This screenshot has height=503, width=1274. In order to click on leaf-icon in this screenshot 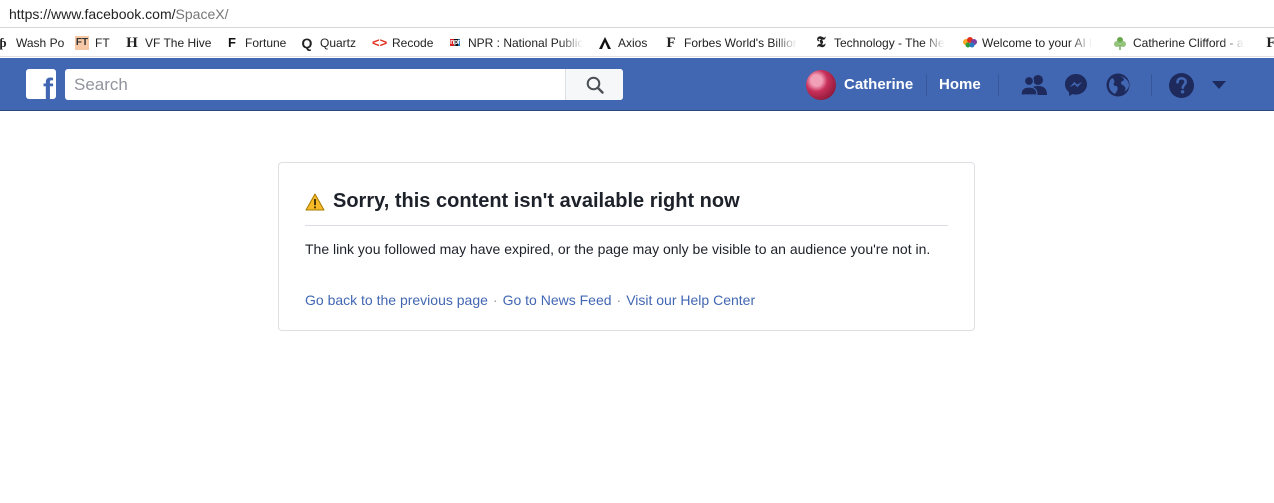, I will do `click(1120, 43)`.